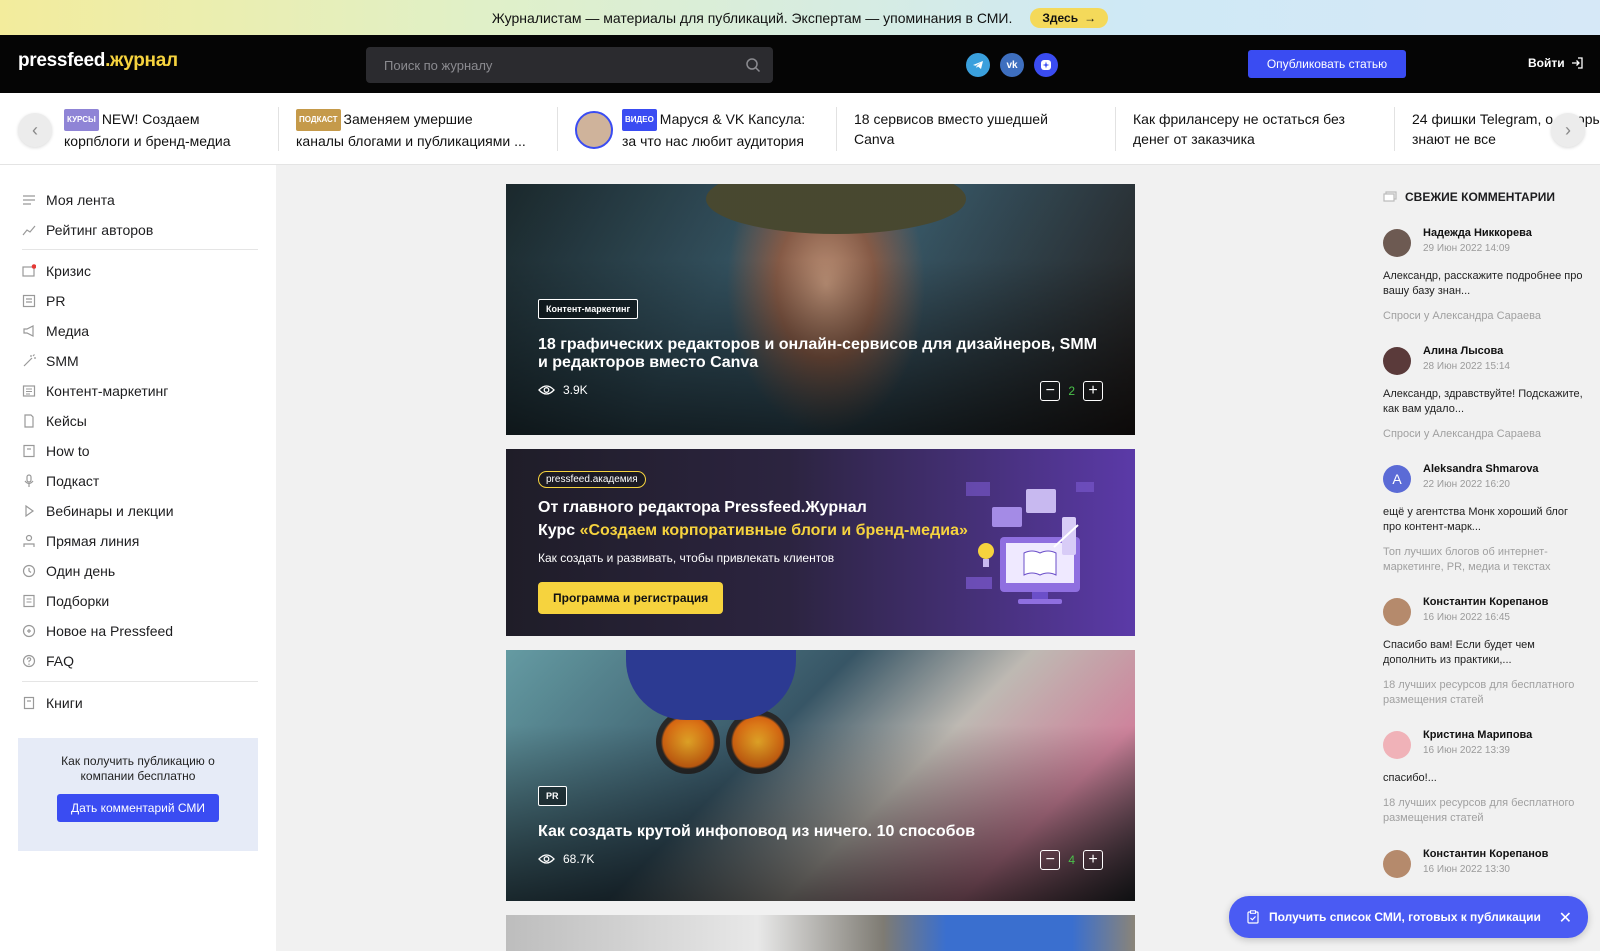  What do you see at coordinates (1466, 484) in the screenshot?
I see `comment-date: 22 Июн 2022 16:20` at bounding box center [1466, 484].